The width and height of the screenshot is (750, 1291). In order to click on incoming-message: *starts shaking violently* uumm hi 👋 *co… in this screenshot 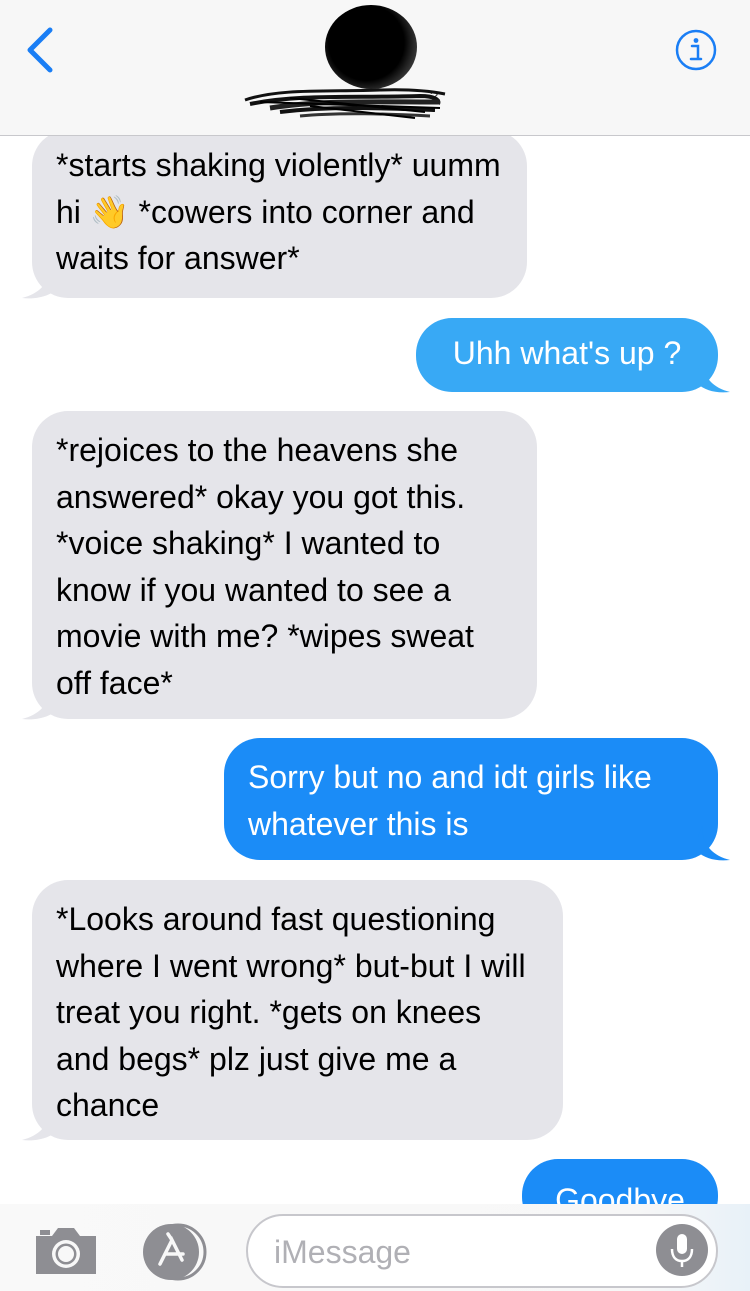, I will do `click(279, 217)`.